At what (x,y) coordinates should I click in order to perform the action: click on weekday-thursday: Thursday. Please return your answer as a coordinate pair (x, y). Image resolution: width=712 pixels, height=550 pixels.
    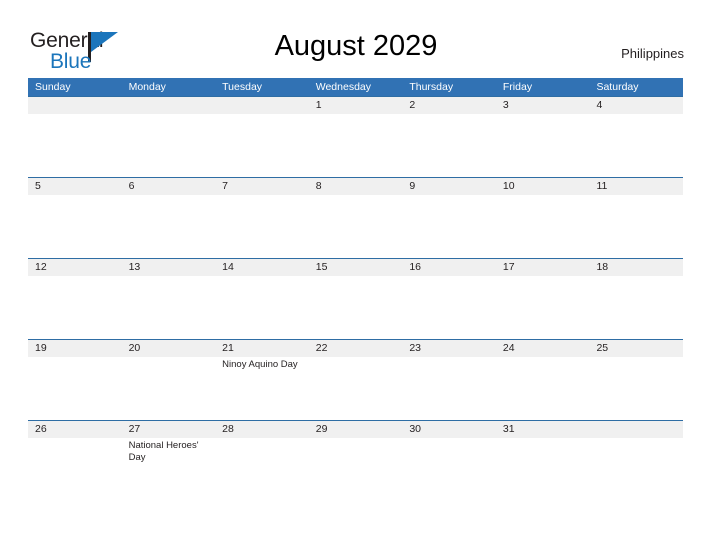
    Looking at the image, I should click on (431, 87).